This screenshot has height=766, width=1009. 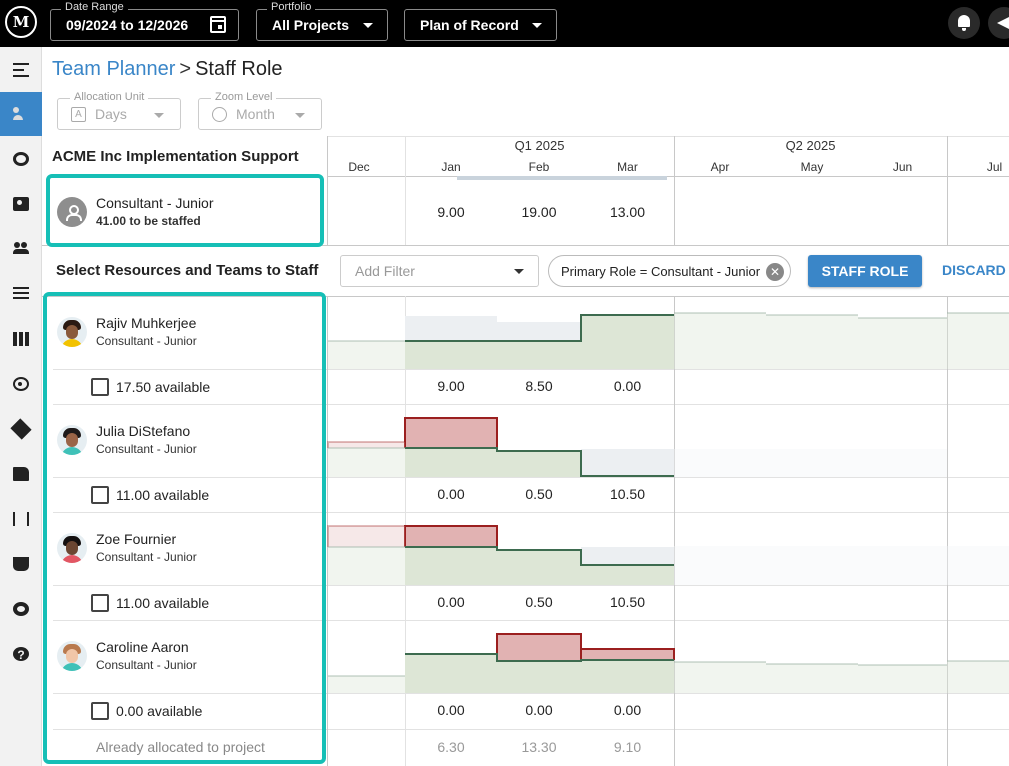 What do you see at coordinates (451, 386) in the screenshot?
I see `resource-allocation-value: 9.00` at bounding box center [451, 386].